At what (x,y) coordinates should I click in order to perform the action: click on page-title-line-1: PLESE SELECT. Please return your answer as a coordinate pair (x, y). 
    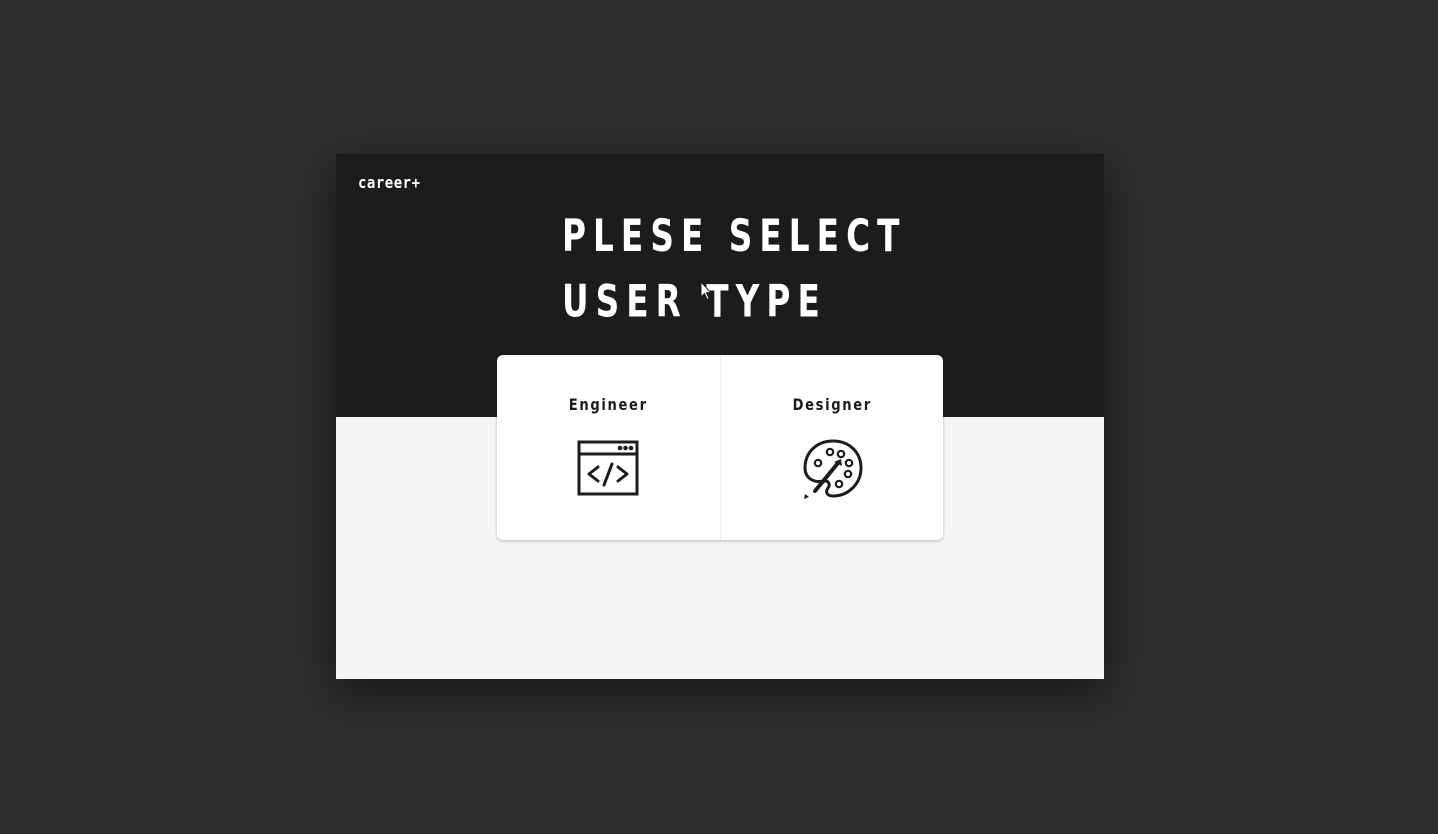
    Looking at the image, I should click on (734, 236).